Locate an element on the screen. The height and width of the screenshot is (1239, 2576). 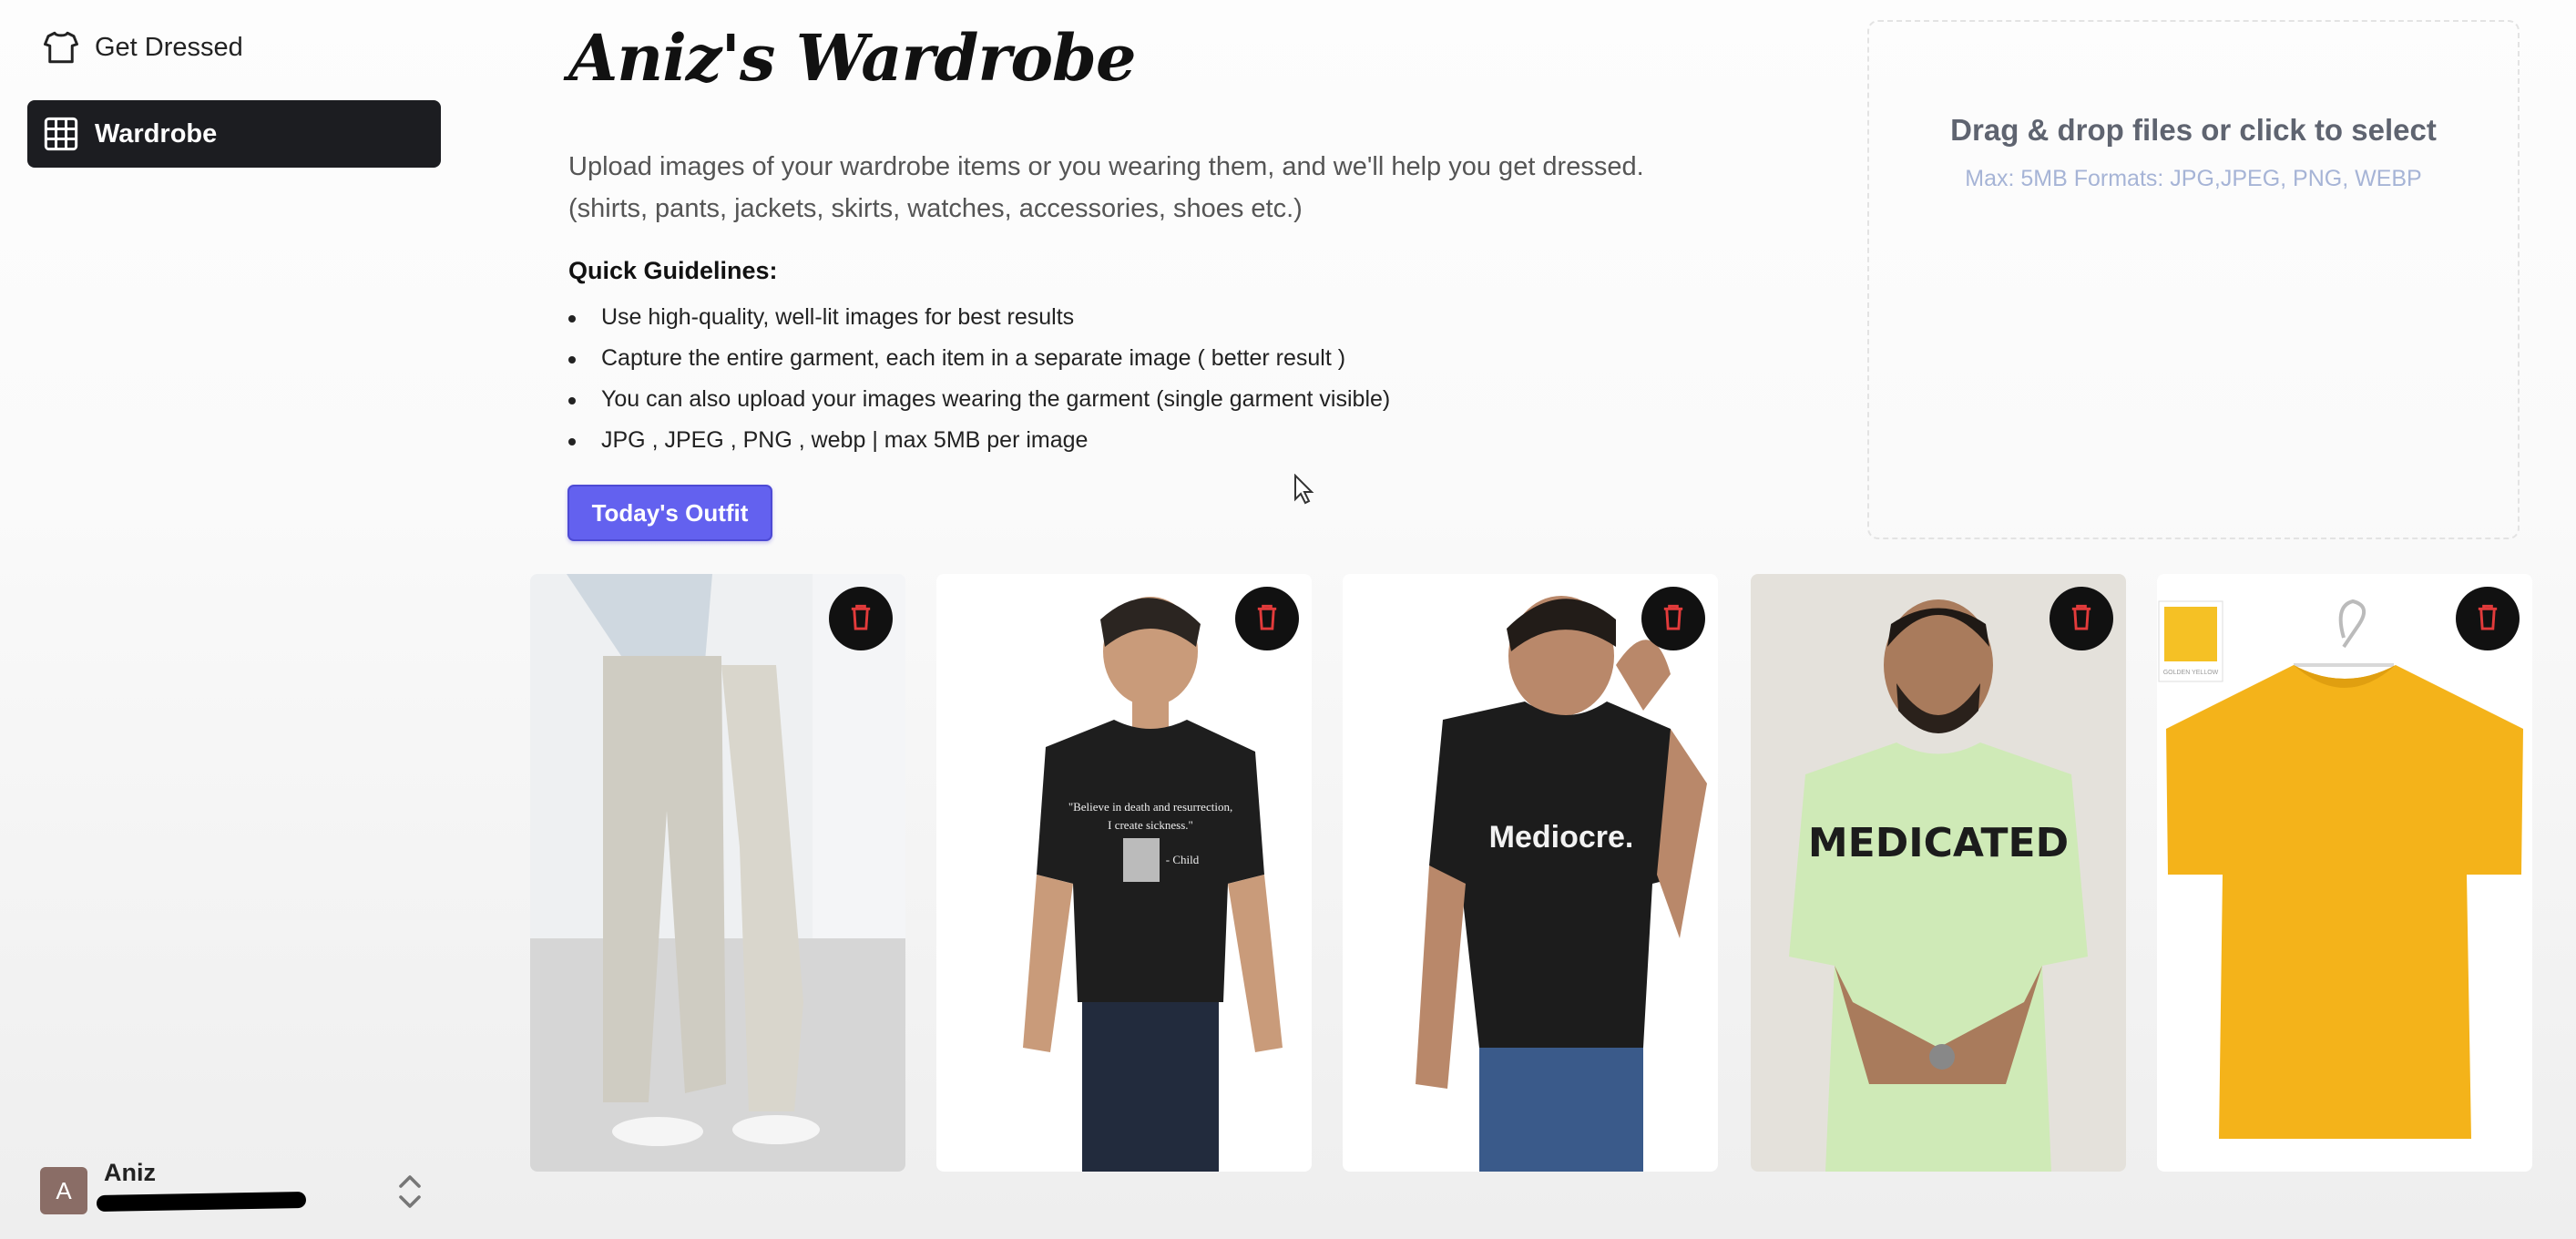
mouse-cursor-icon is located at coordinates (1305, 491).